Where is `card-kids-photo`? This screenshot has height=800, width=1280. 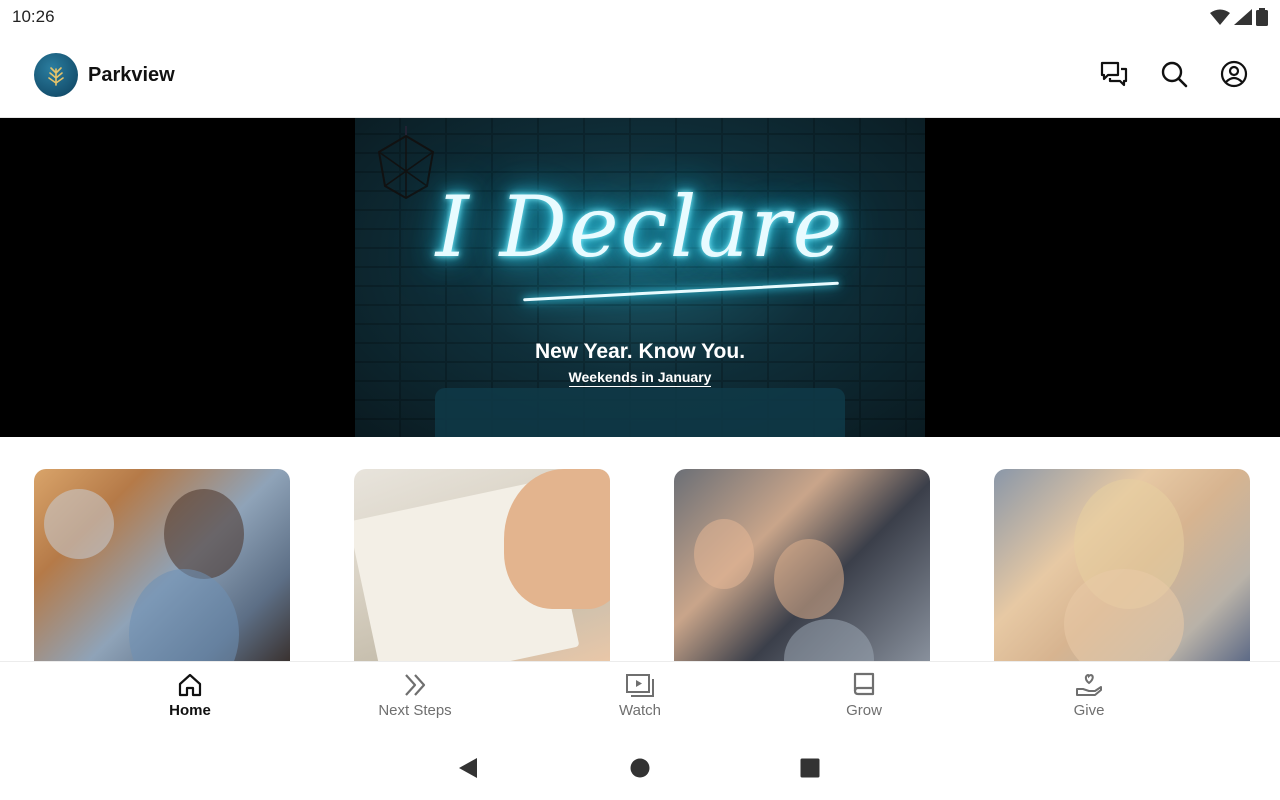
card-kids-photo is located at coordinates (802, 565).